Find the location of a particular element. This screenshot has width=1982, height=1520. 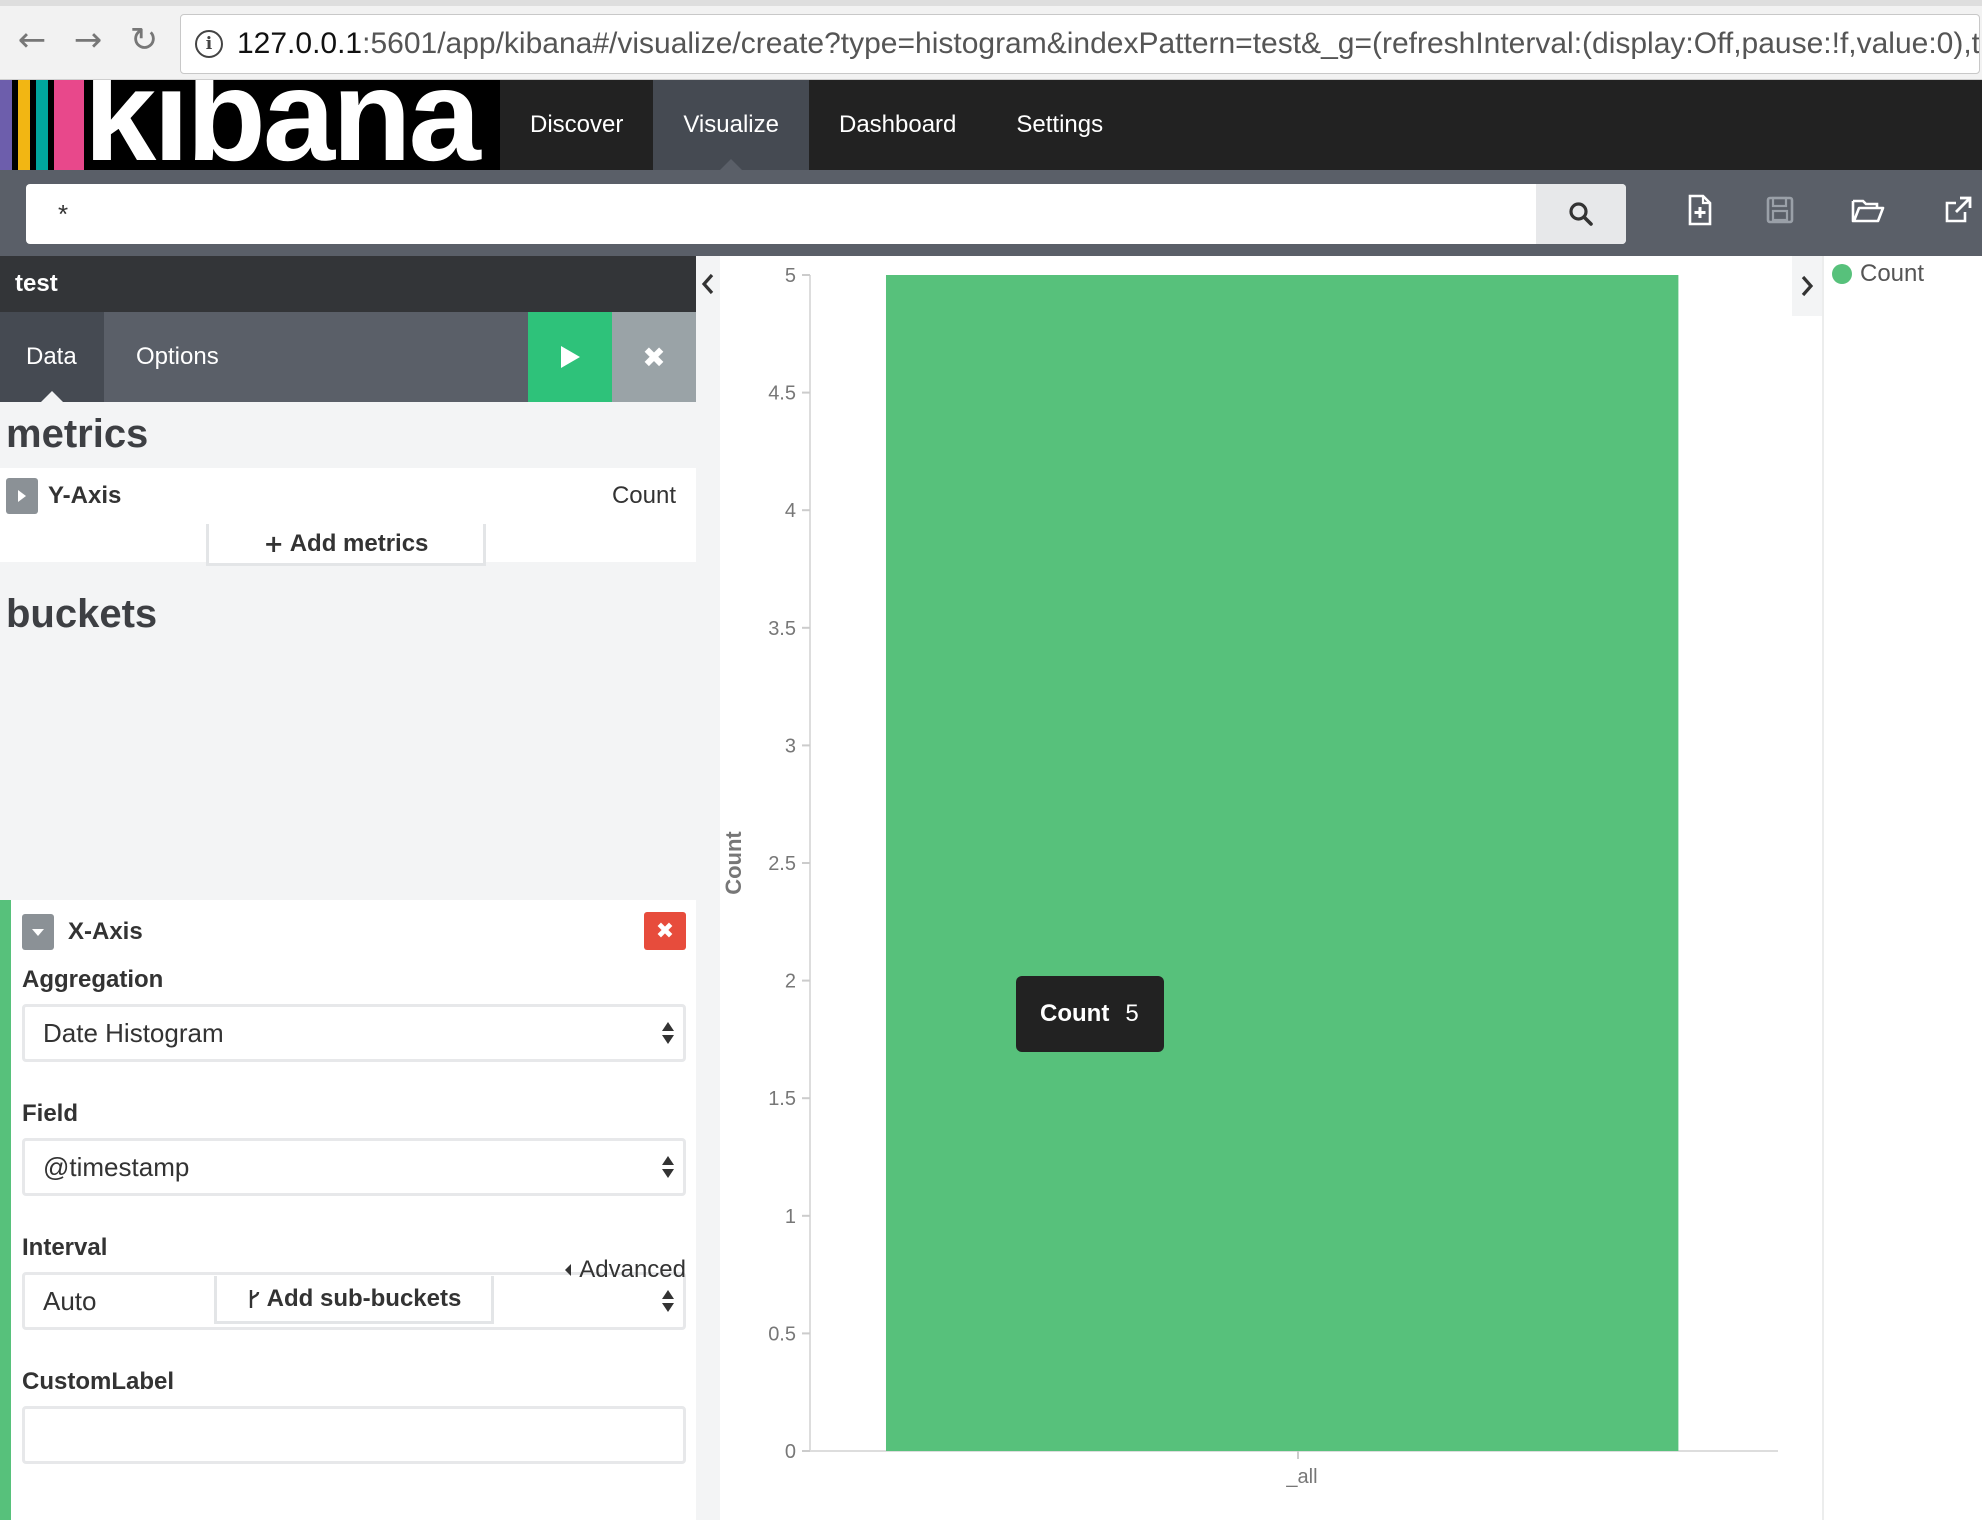

plus-icon: + is located at coordinates (273, 543).